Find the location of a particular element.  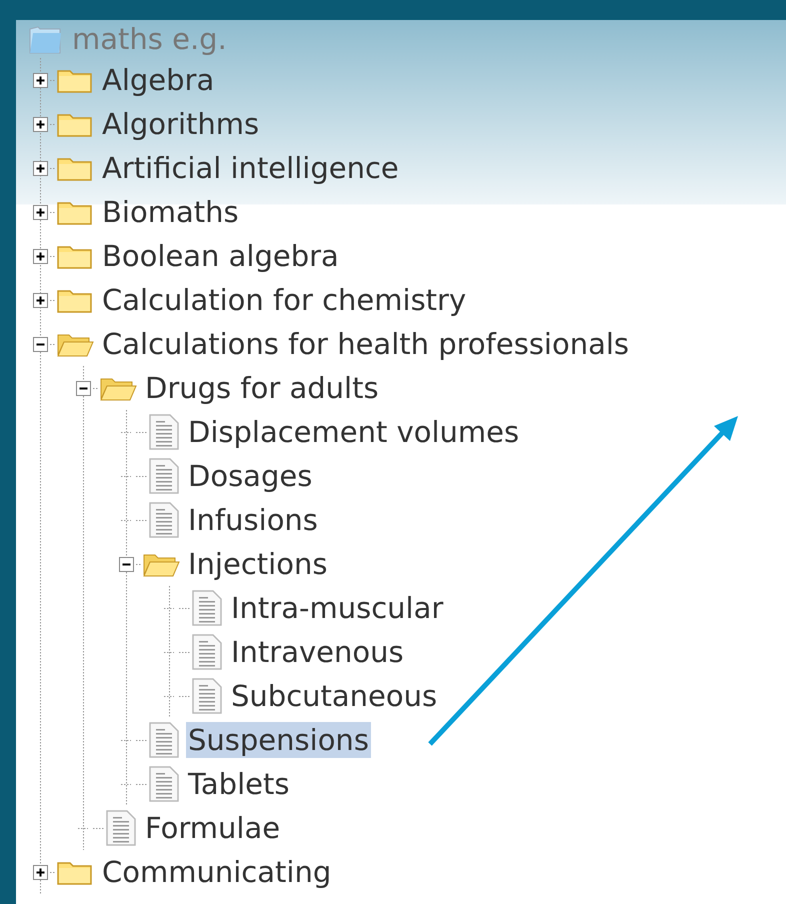

tree-item: Intravenous is located at coordinates (317, 652).